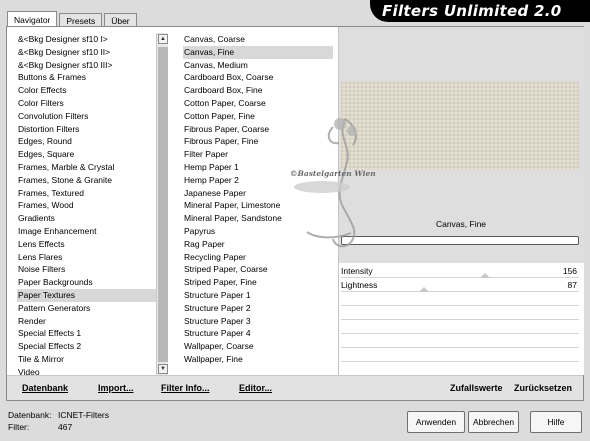 This screenshot has width=590, height=441. Describe the element at coordinates (65, 427) in the screenshot. I see `status-filters-value: 467` at that location.